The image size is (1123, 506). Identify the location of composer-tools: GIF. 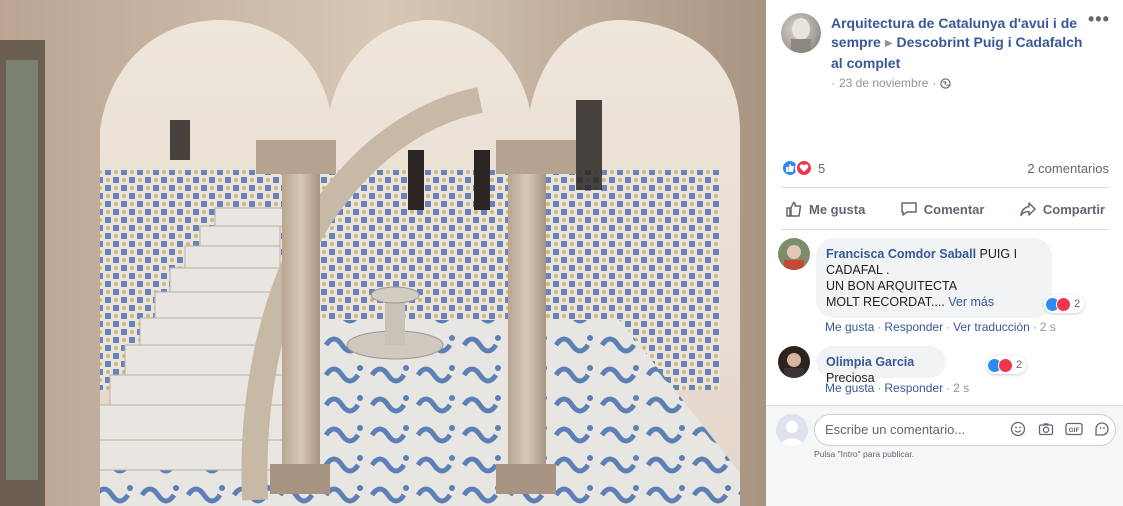
(1060, 429).